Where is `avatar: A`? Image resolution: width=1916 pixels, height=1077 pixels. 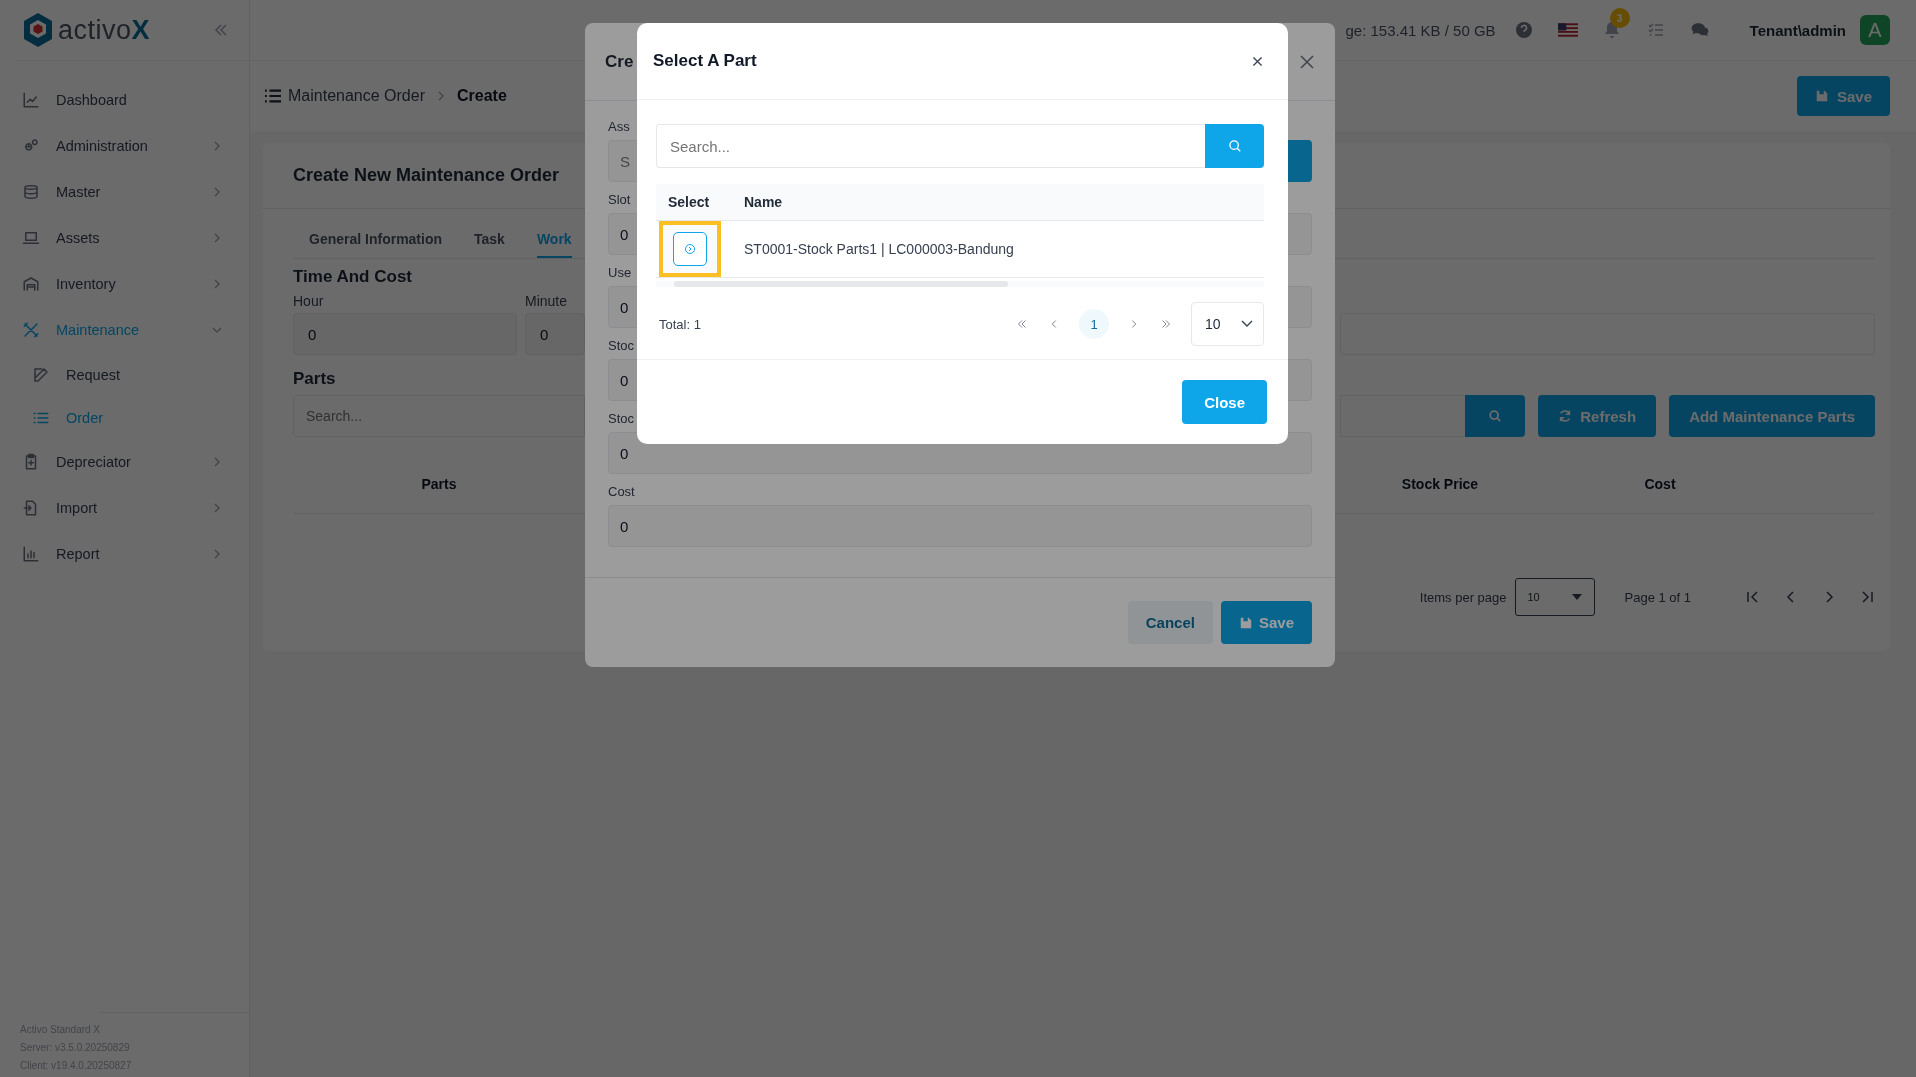 avatar: A is located at coordinates (1875, 30).